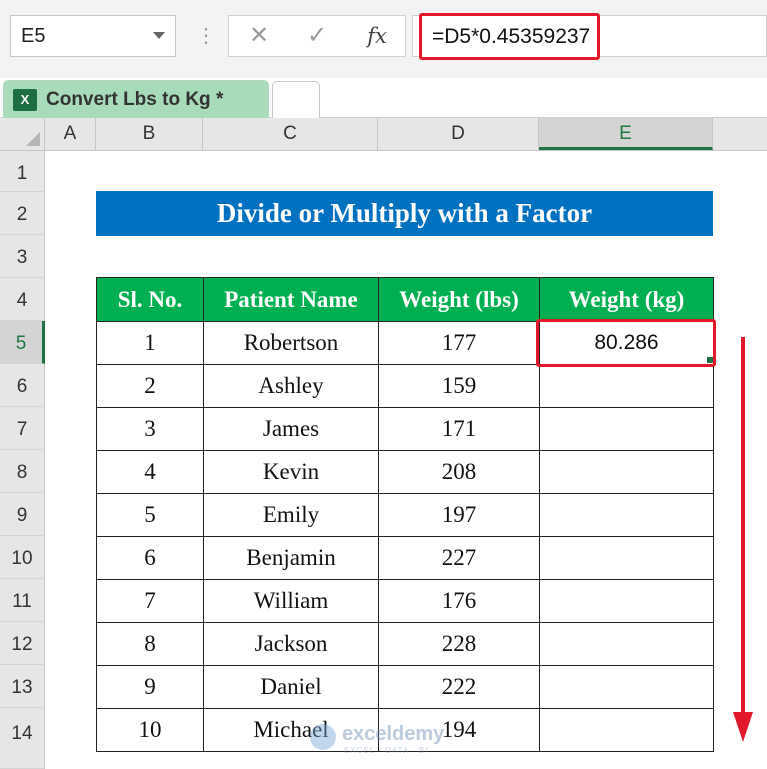  Describe the element at coordinates (259, 36) in the screenshot. I see `cancel-icon: ✕` at that location.